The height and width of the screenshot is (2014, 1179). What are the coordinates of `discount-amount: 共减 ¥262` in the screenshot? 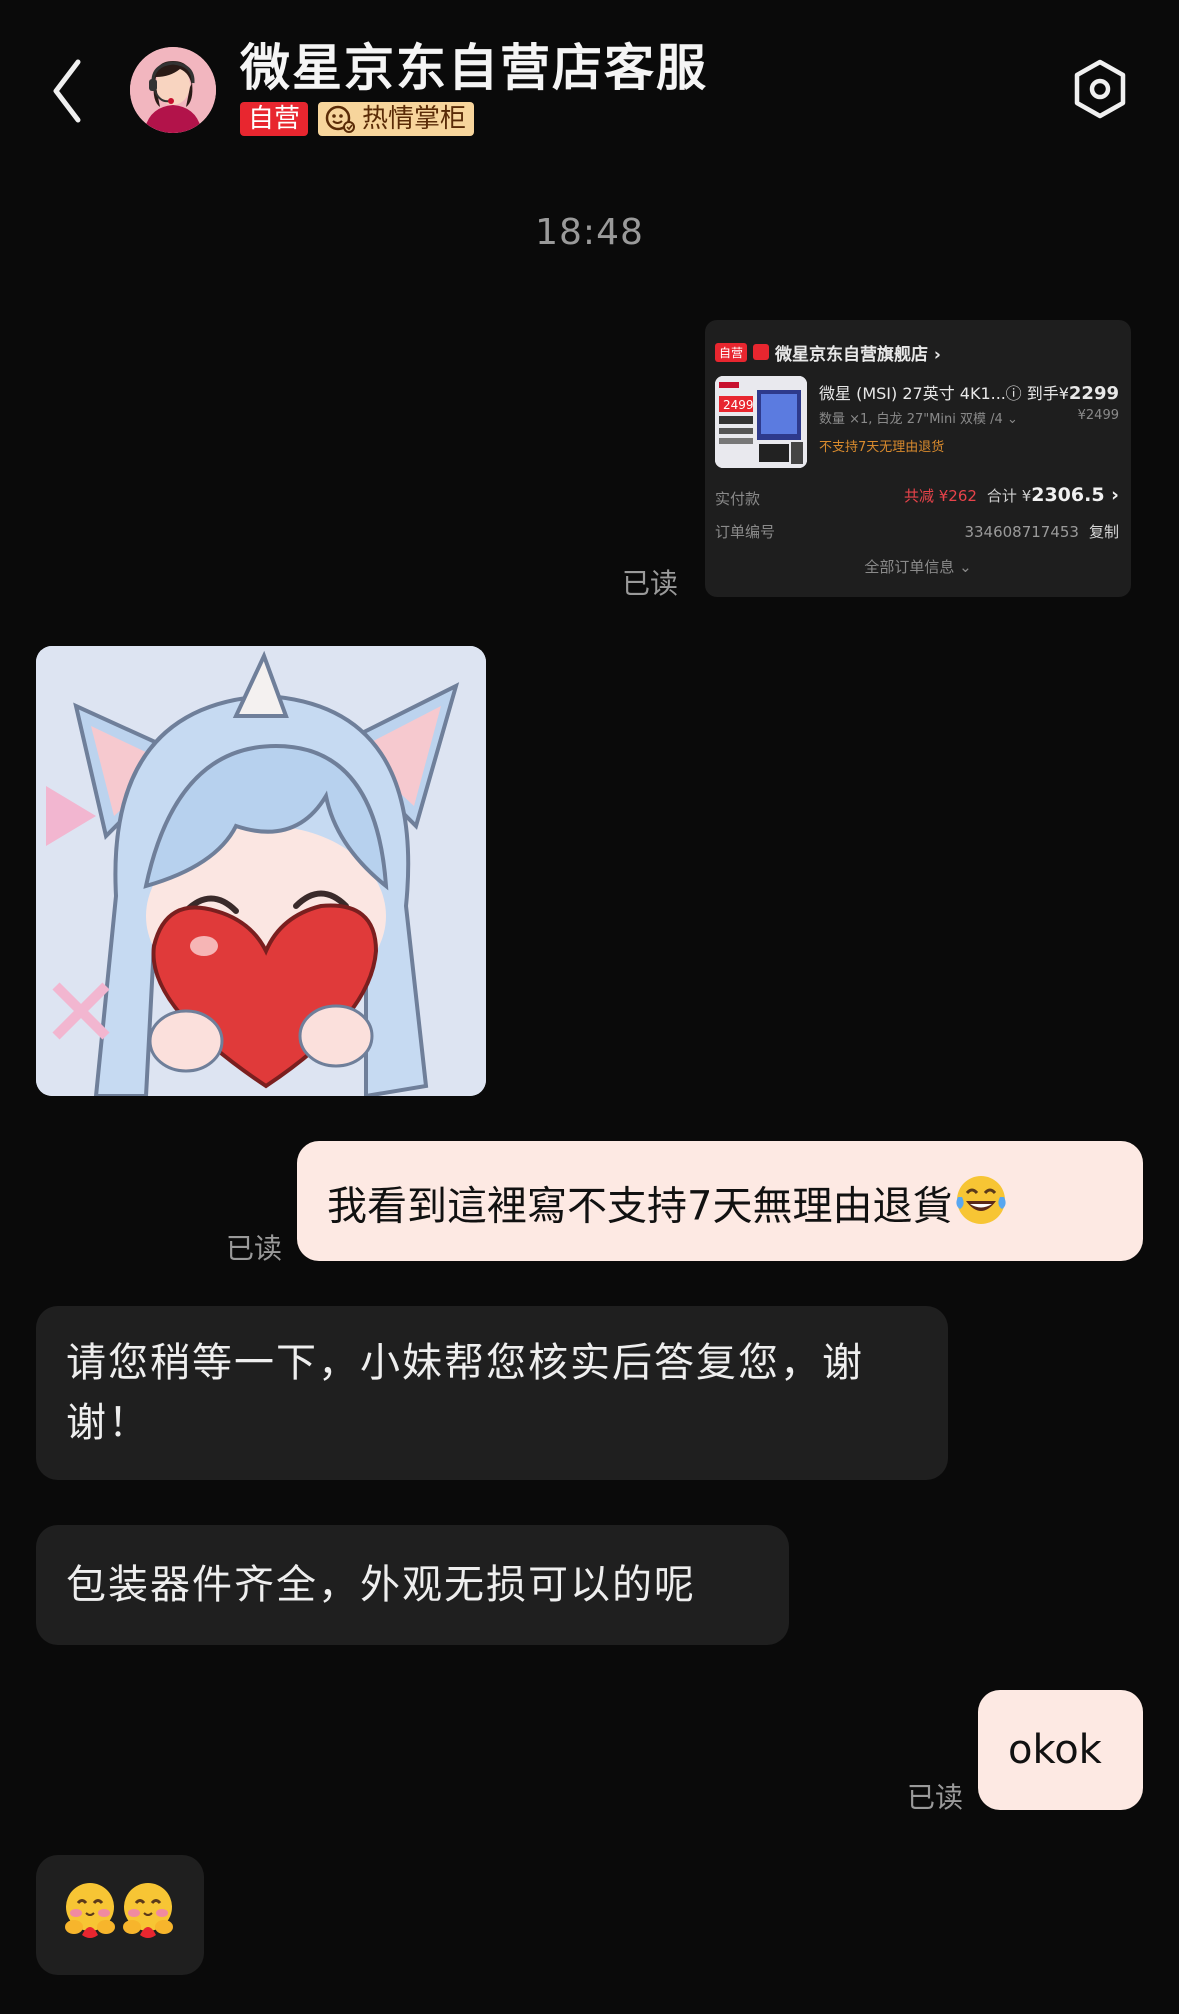 It's located at (940, 496).